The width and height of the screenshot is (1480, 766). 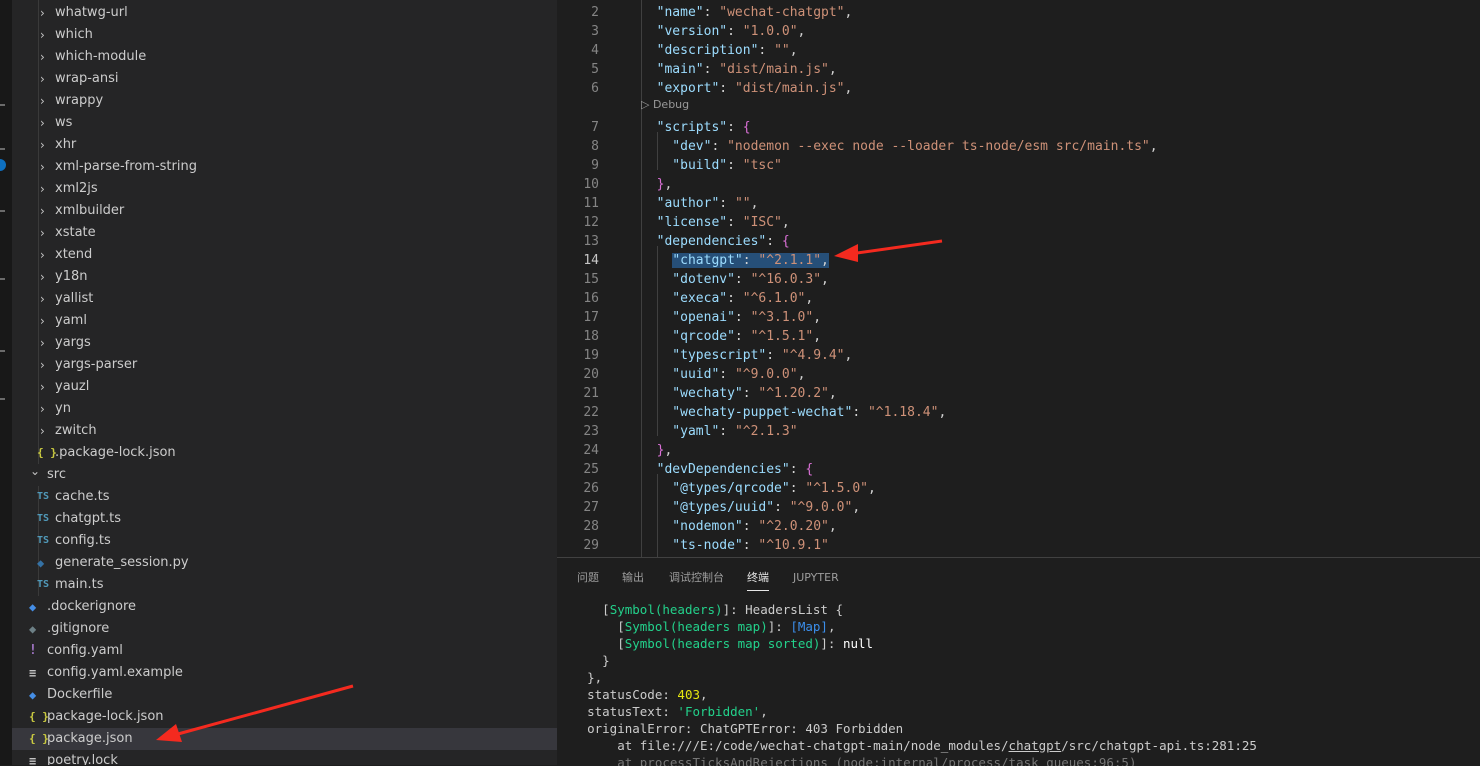 What do you see at coordinates (591, 643) in the screenshot?
I see `terminal-segment: [` at bounding box center [591, 643].